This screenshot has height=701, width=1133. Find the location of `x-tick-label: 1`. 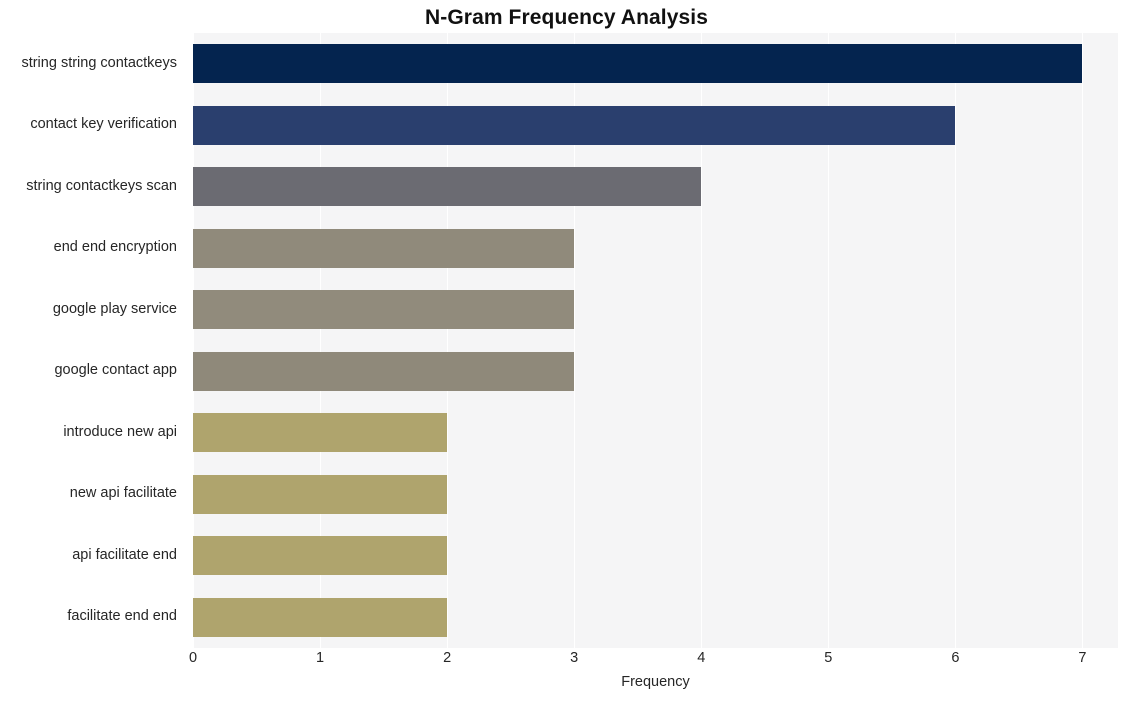

x-tick-label: 1 is located at coordinates (320, 658).